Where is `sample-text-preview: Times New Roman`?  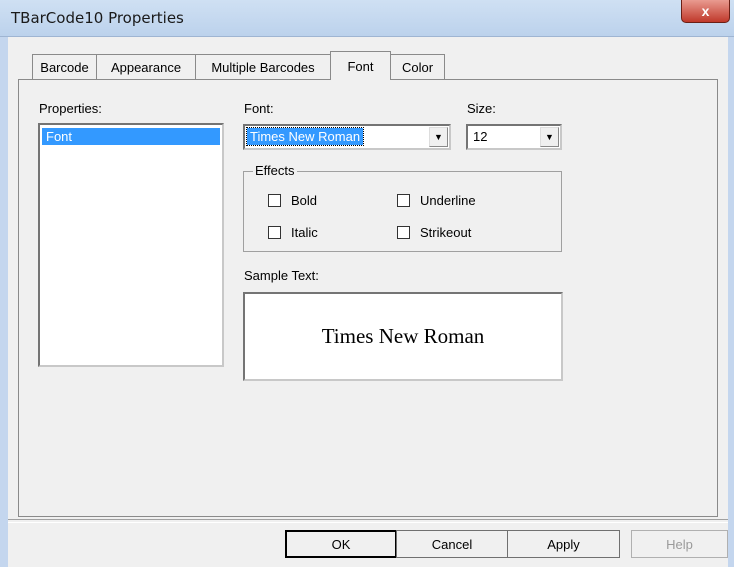 sample-text-preview: Times New Roman is located at coordinates (403, 336).